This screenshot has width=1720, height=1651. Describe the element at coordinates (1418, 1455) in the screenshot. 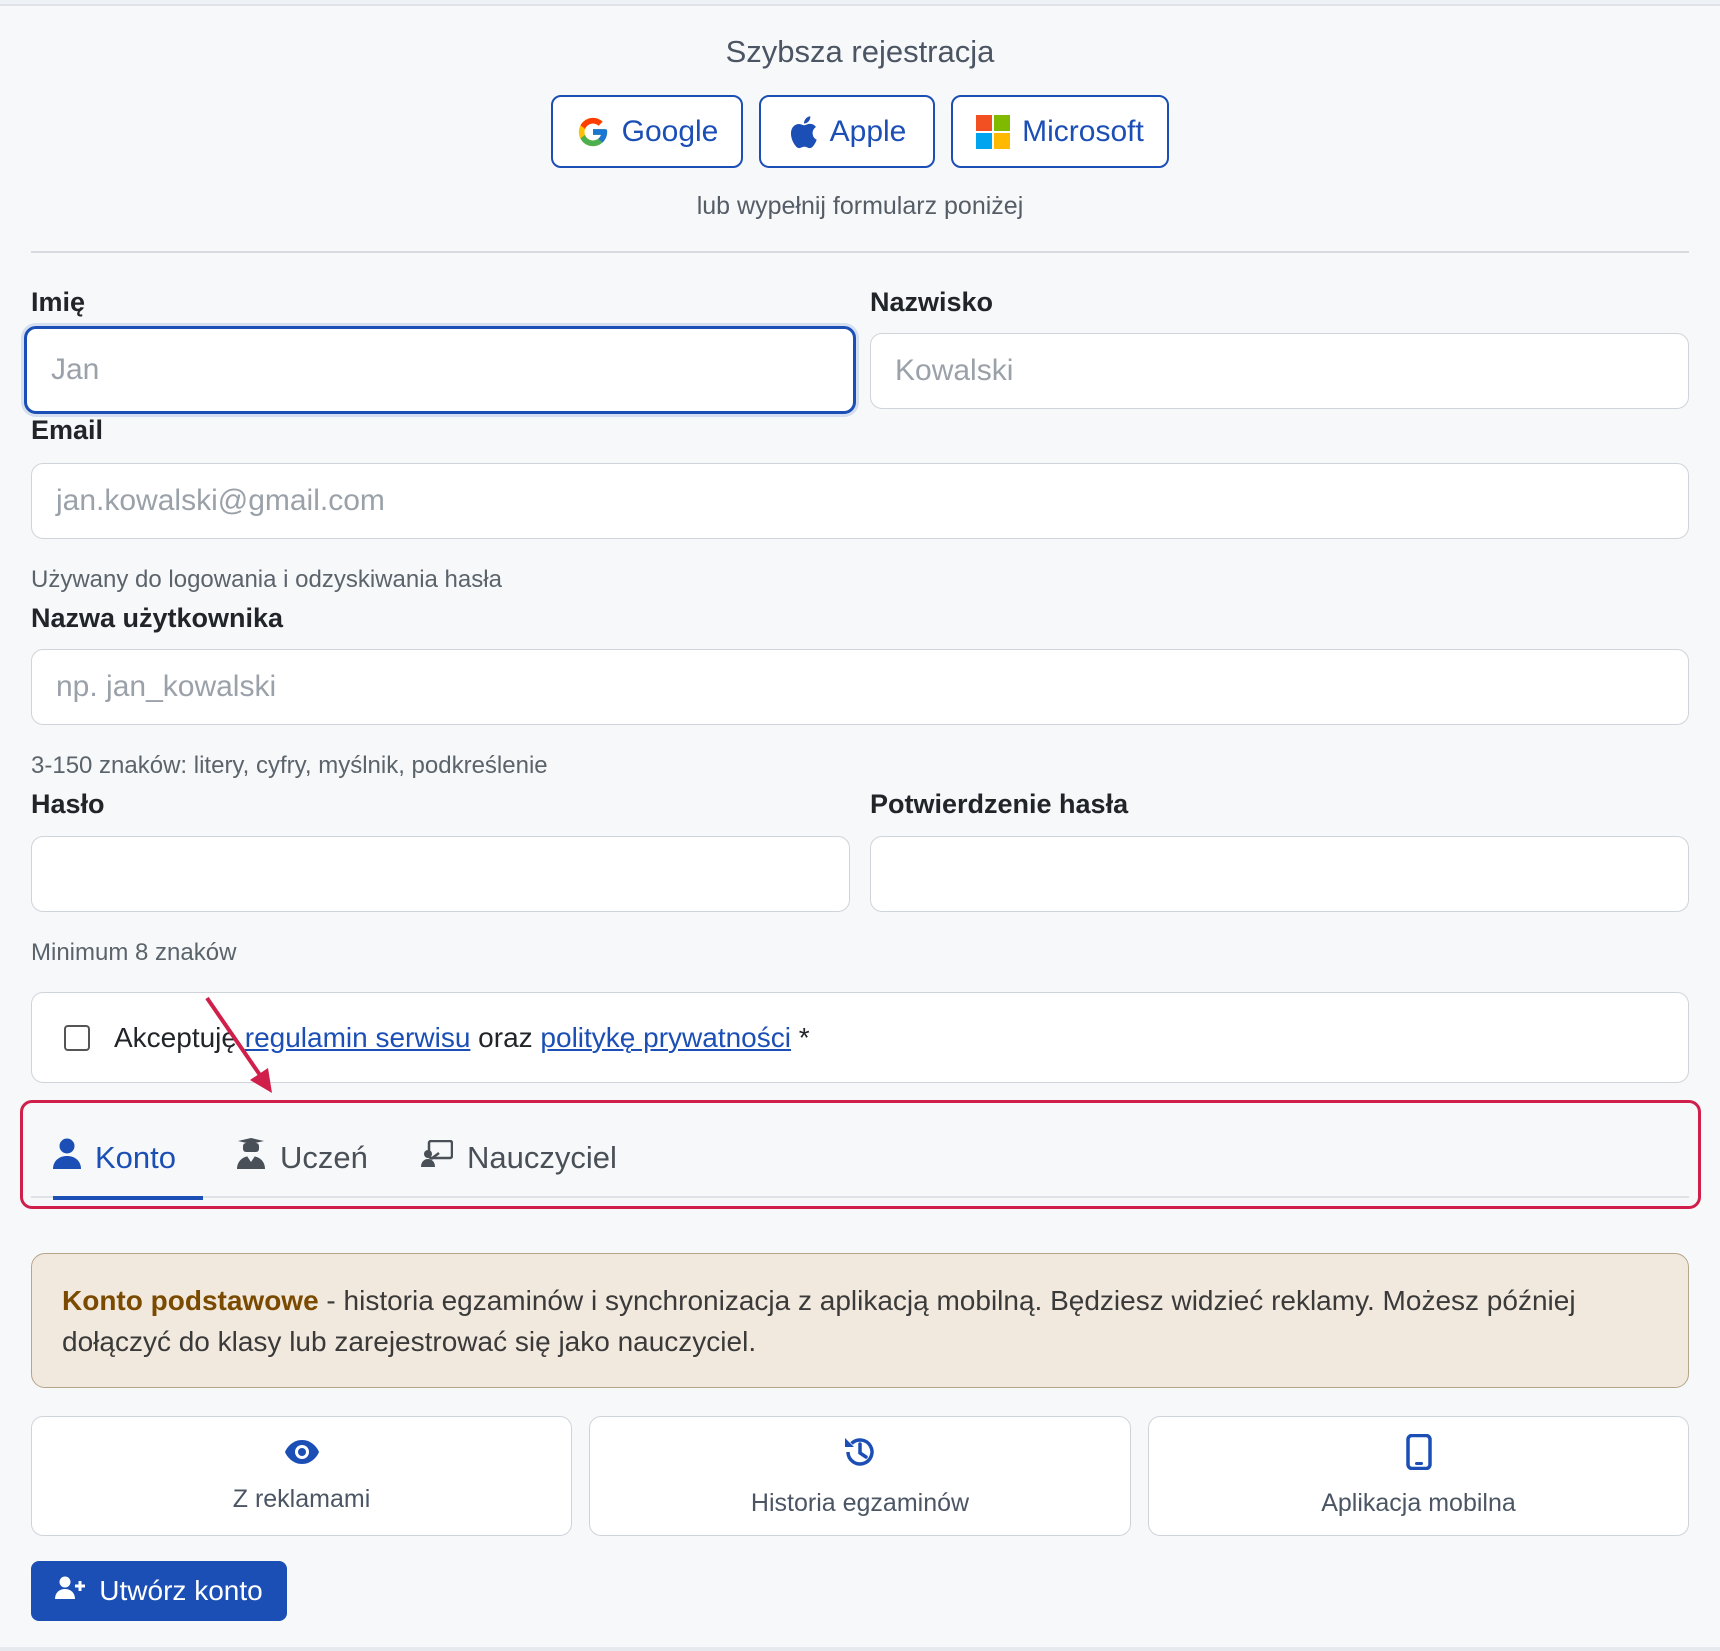

I see `mobile-icon` at that location.